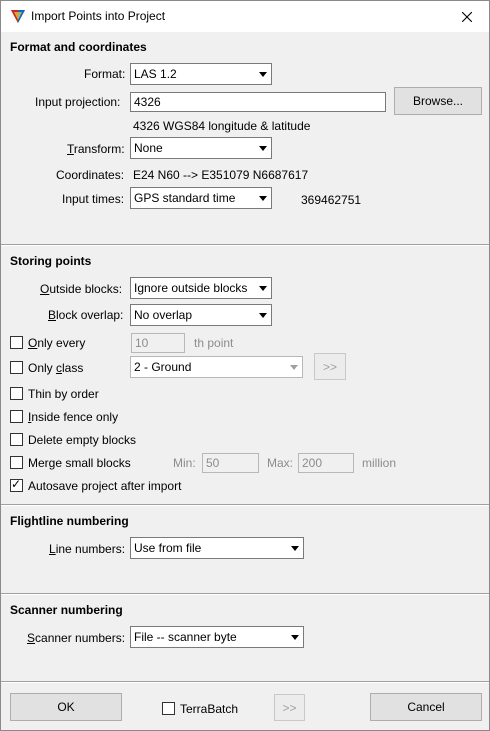 This screenshot has width=490, height=731. Describe the element at coordinates (105, 486) in the screenshot. I see `autosave-label: Autosave project after import` at that location.